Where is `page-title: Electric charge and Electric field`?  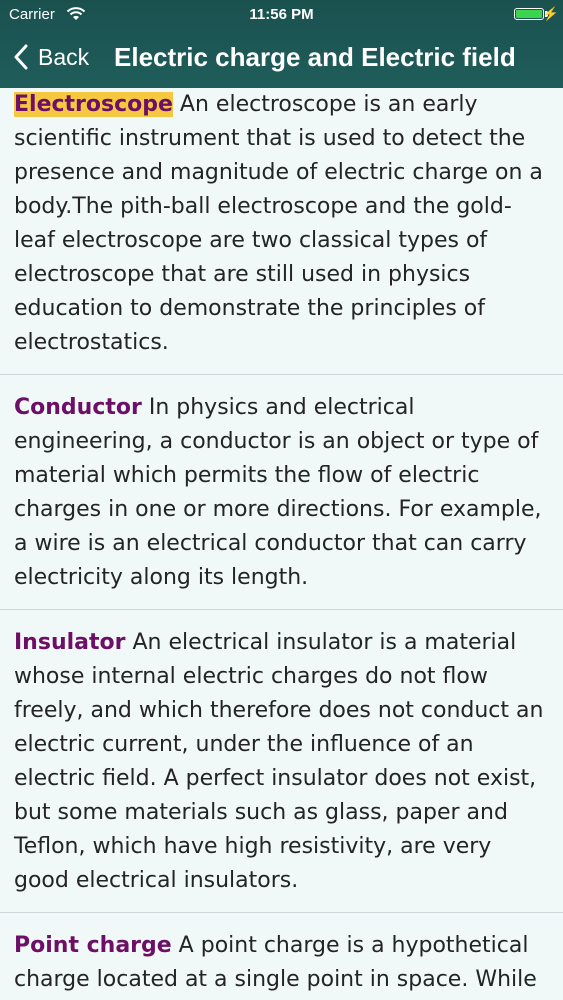 page-title: Electric charge and Electric field is located at coordinates (315, 57).